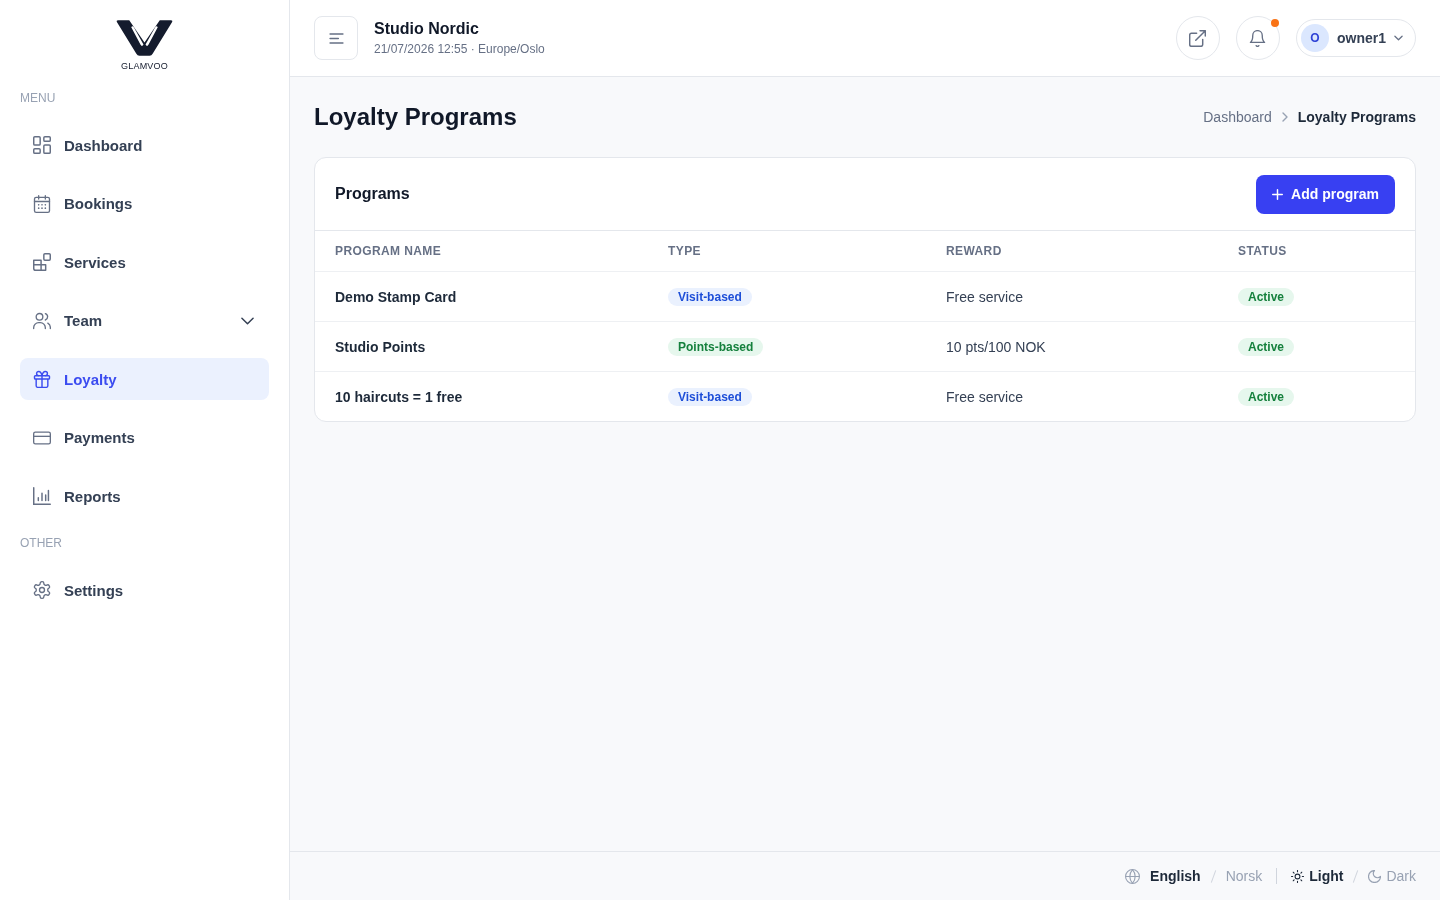 Image resolution: width=1440 pixels, height=900 pixels. What do you see at coordinates (144, 66) in the screenshot?
I see `brand-name: GLAMVOO` at bounding box center [144, 66].